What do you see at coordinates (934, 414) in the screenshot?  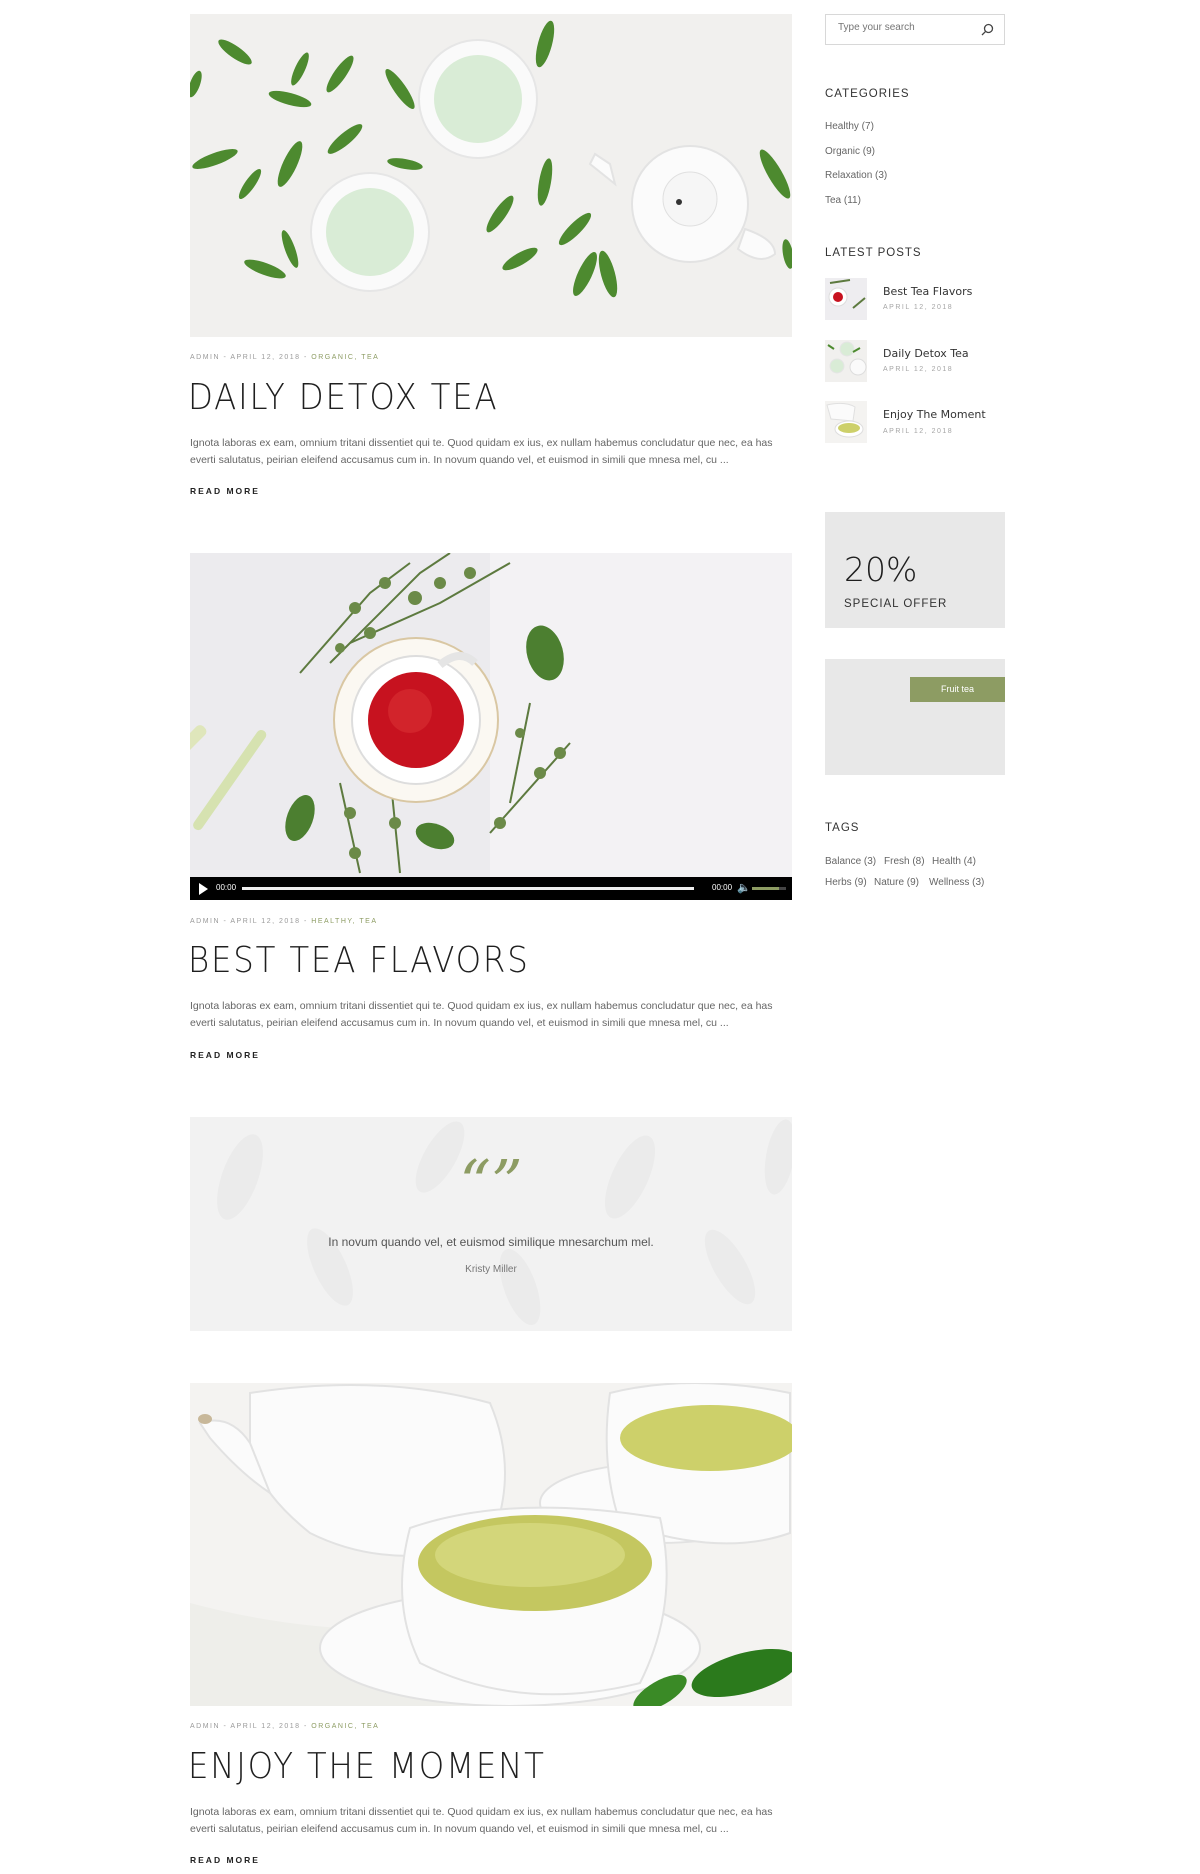 I see `latest-post-title: Enjoy The Moment` at bounding box center [934, 414].